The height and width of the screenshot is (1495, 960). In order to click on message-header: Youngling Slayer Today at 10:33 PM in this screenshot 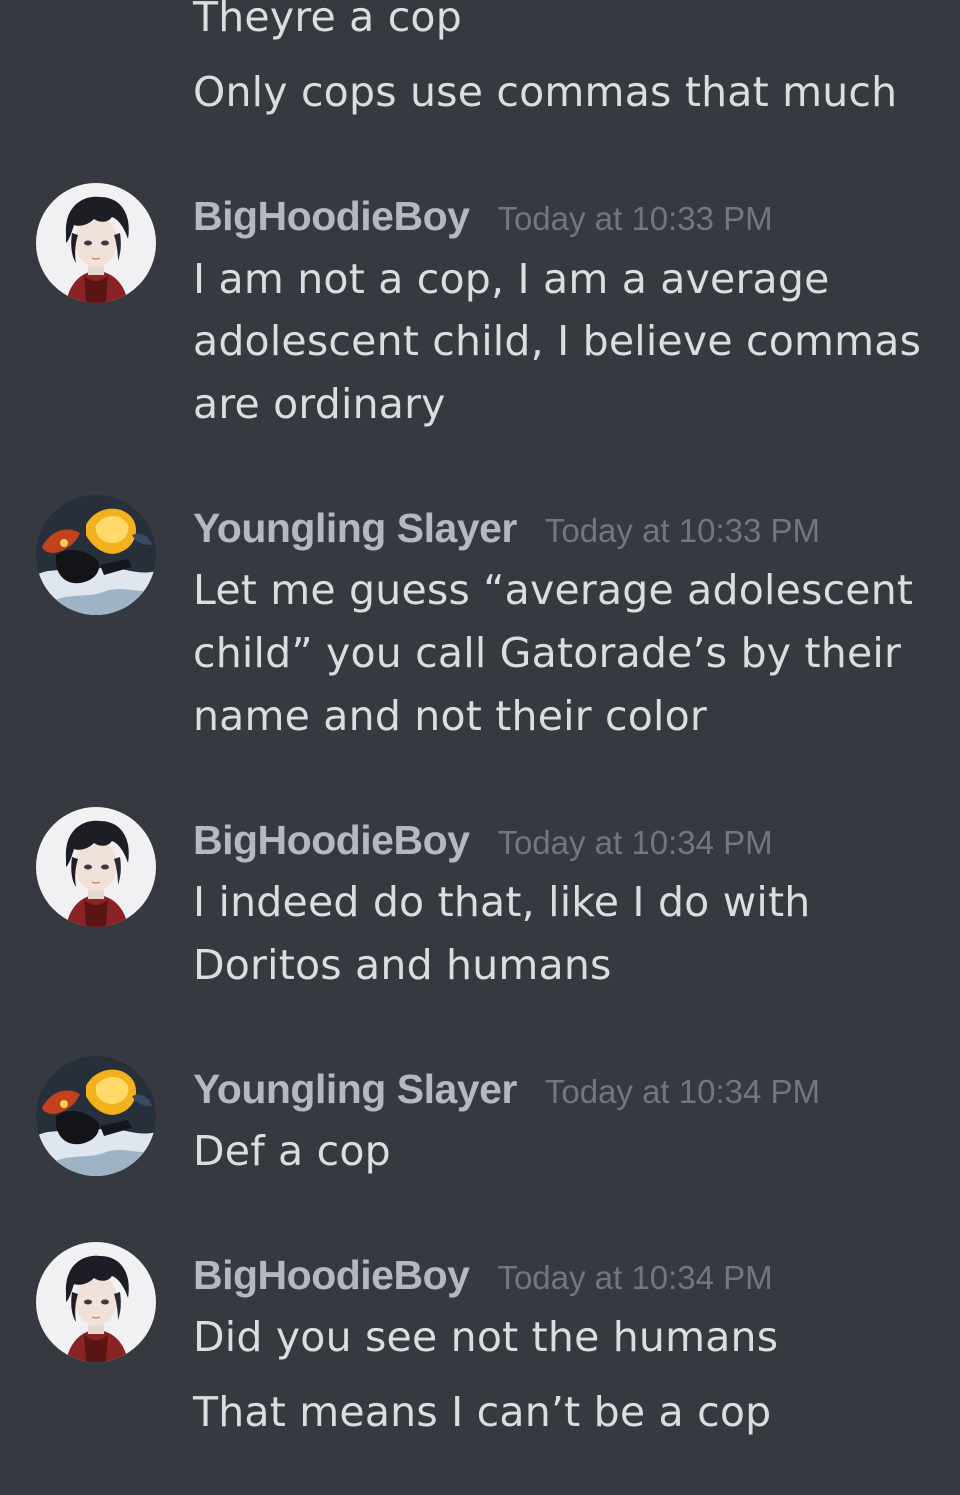, I will do `click(506, 528)`.